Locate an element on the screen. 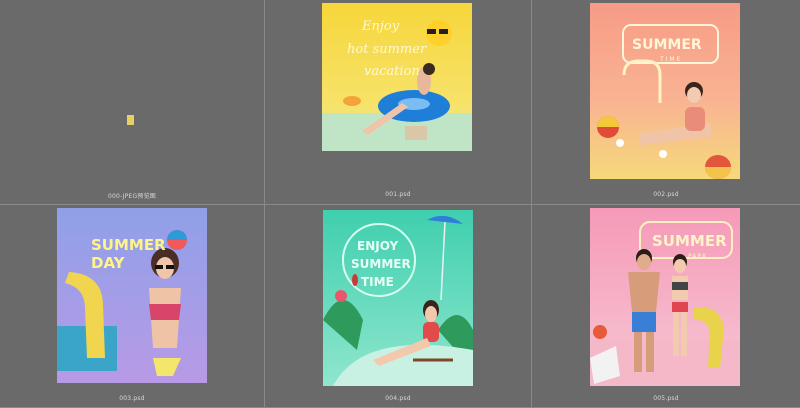 This screenshot has height=408, width=800. thumb-text: hot summer is located at coordinates (387, 49).